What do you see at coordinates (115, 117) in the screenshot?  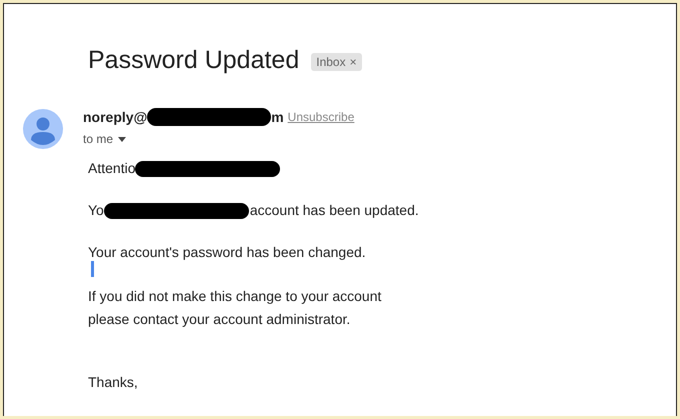 I see `sender-address: noreply@` at bounding box center [115, 117].